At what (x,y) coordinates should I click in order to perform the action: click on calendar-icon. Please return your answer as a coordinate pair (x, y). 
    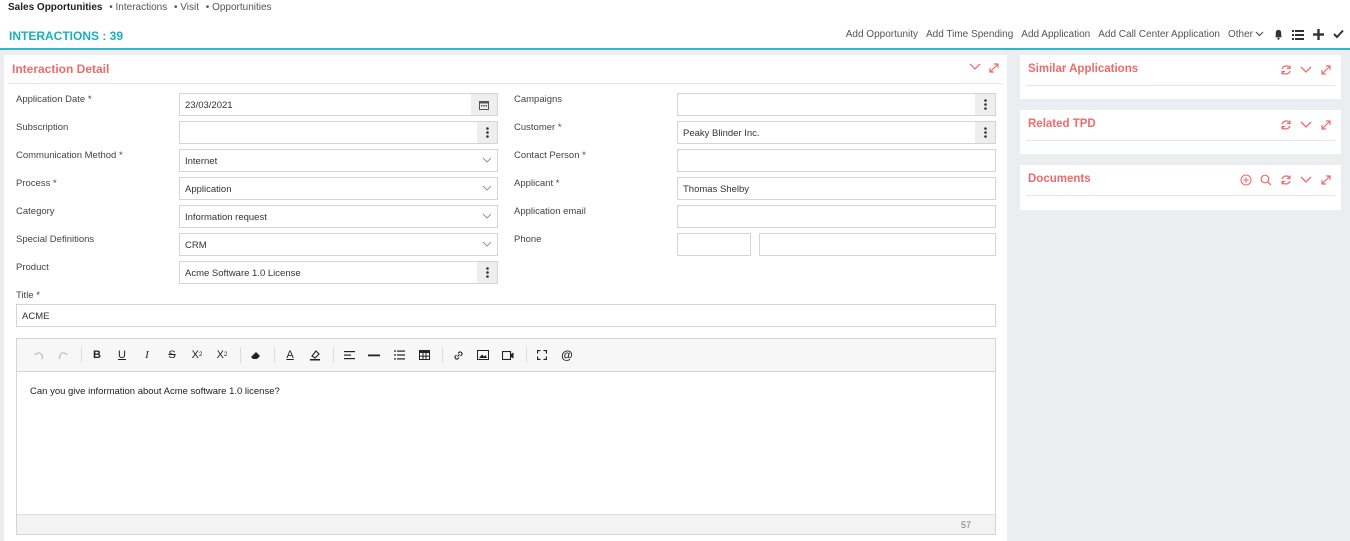
    Looking at the image, I should click on (484, 104).